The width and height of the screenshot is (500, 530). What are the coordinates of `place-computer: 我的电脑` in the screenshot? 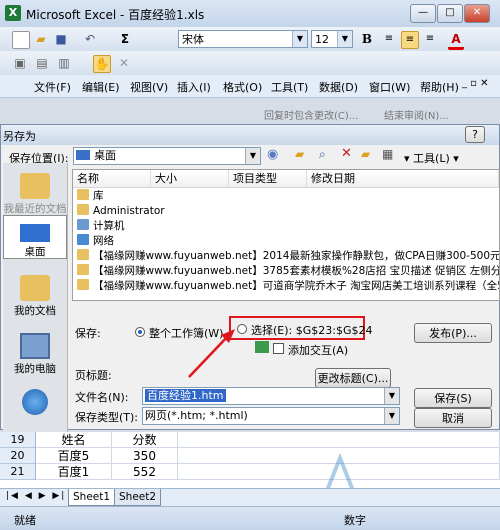 It's located at (35, 354).